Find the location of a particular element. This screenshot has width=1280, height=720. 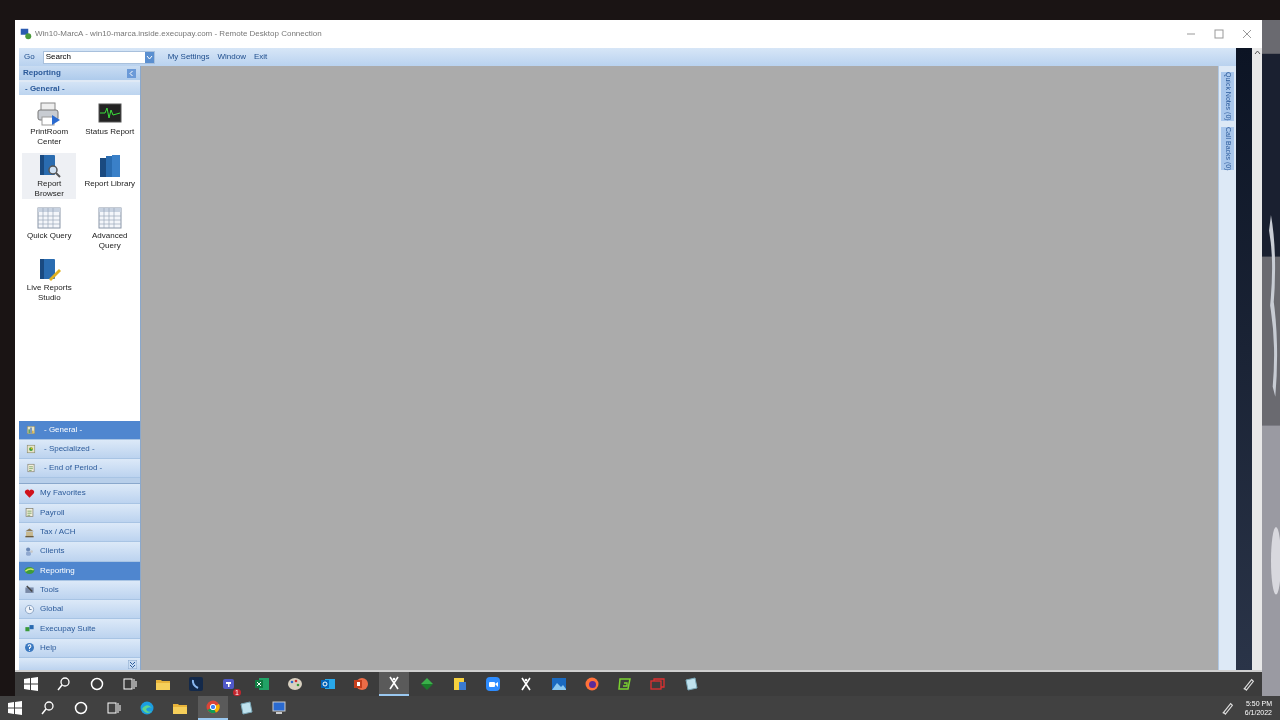

group-button: - General - is located at coordinates (79, 431).